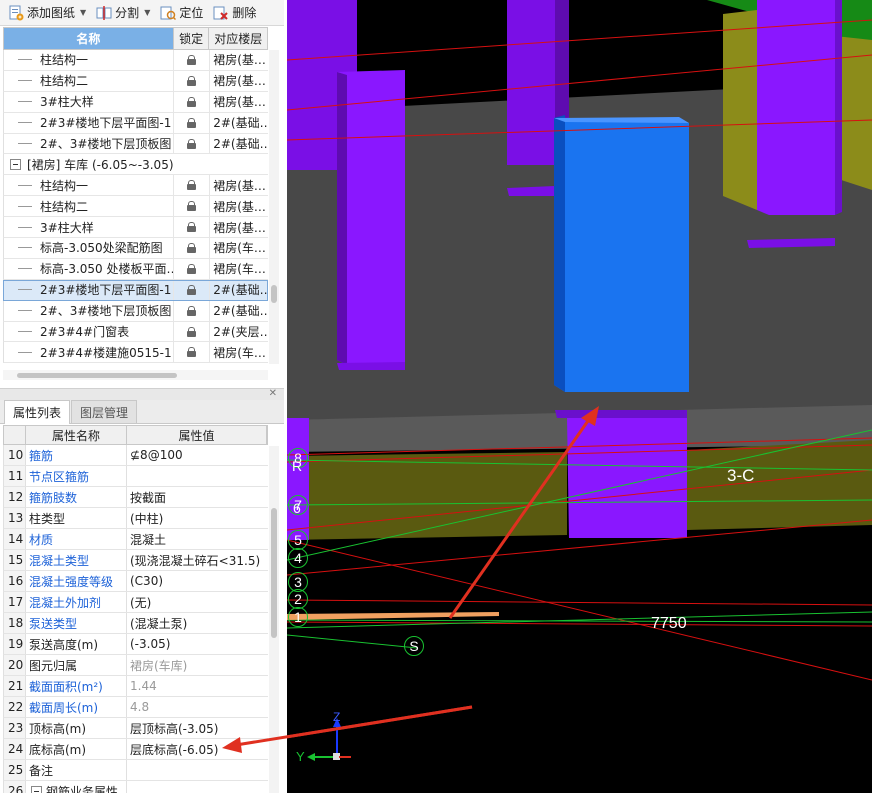 The height and width of the screenshot is (793, 872). I want to click on property-value: 1.44, so click(197, 686).